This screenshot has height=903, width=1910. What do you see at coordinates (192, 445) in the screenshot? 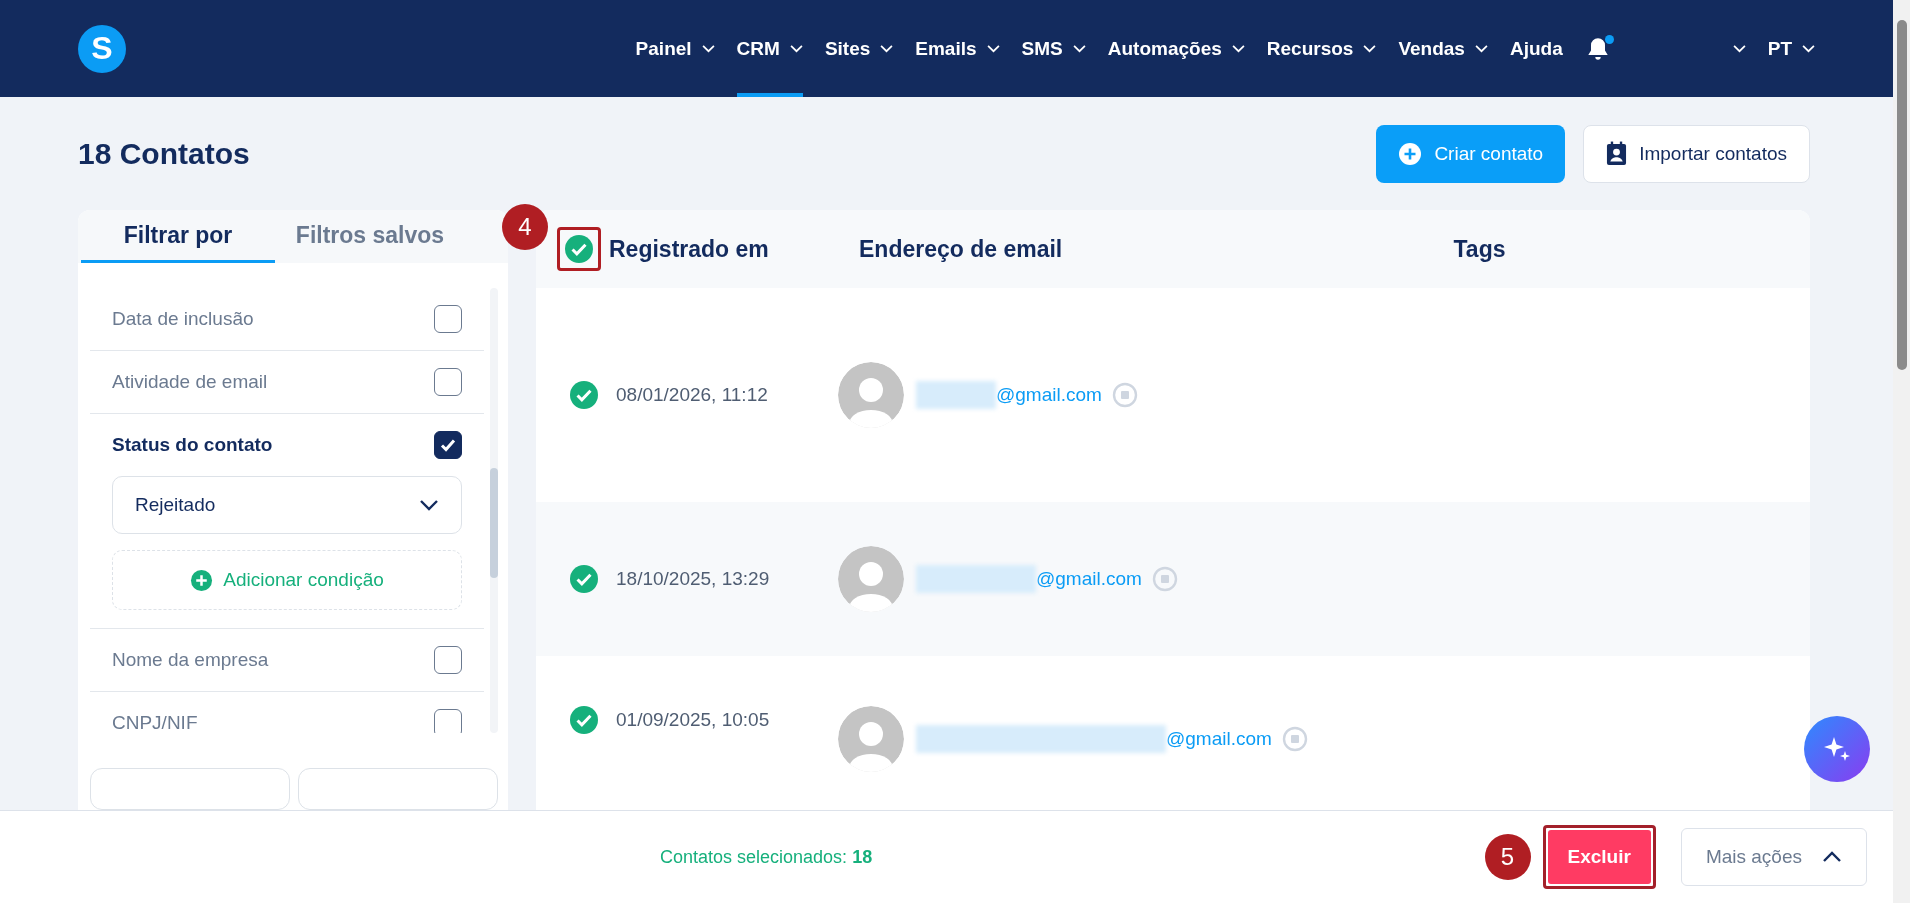
I see `filter-label: Status do contato` at bounding box center [192, 445].